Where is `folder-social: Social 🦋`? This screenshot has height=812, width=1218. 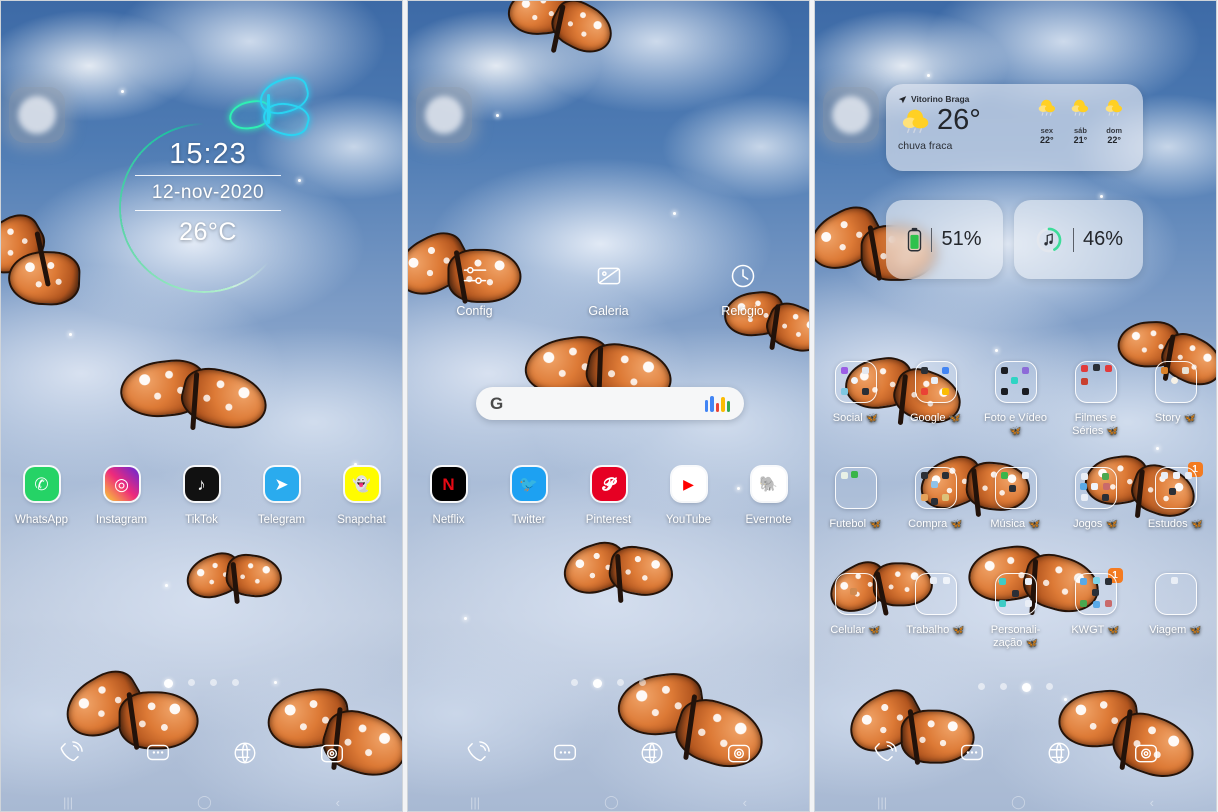
folder-social: Social 🦋 is located at coordinates (856, 399).